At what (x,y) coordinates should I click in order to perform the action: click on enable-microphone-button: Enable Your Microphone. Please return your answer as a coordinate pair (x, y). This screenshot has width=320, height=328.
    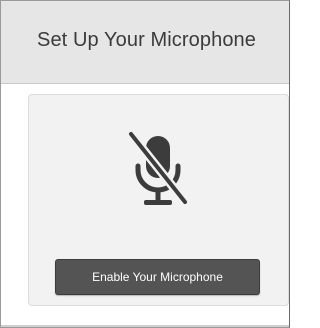
    Looking at the image, I should click on (157, 277).